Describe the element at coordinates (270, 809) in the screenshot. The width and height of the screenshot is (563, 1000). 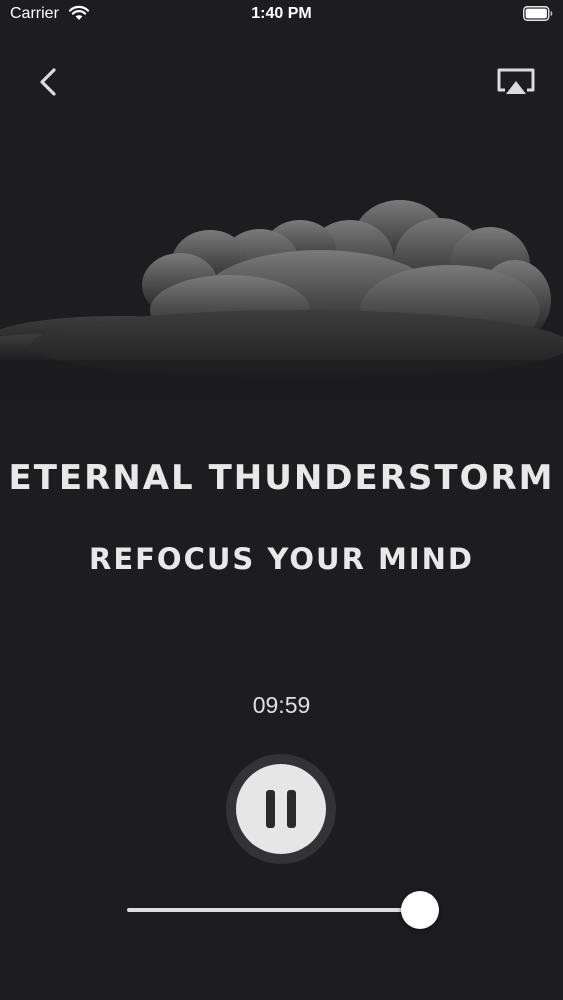
I see `pause-bar-left` at that location.